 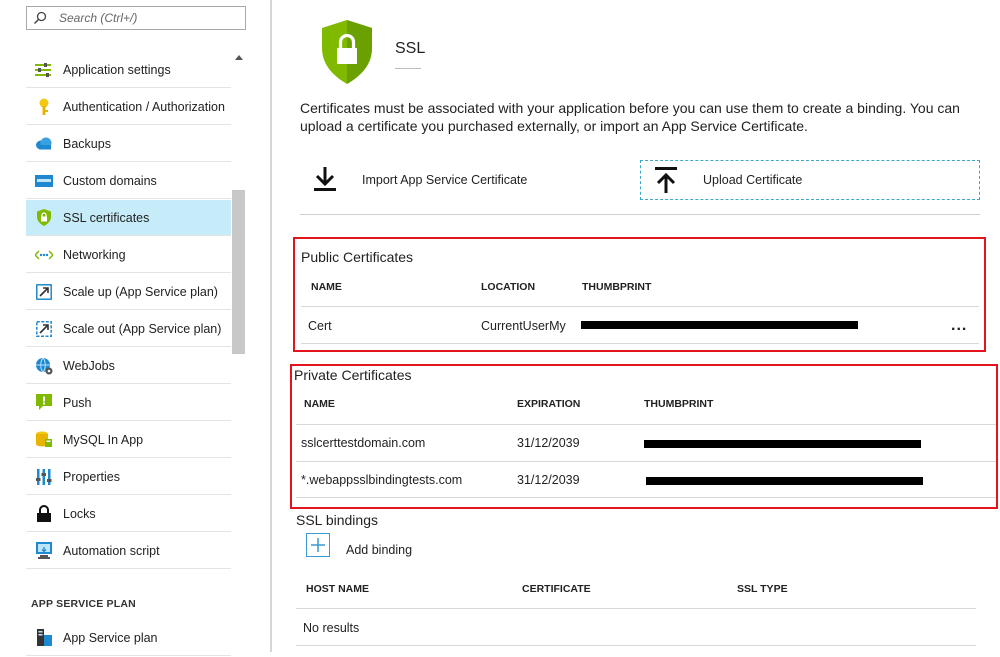 What do you see at coordinates (410, 48) in the screenshot?
I see `page-title: SSL` at bounding box center [410, 48].